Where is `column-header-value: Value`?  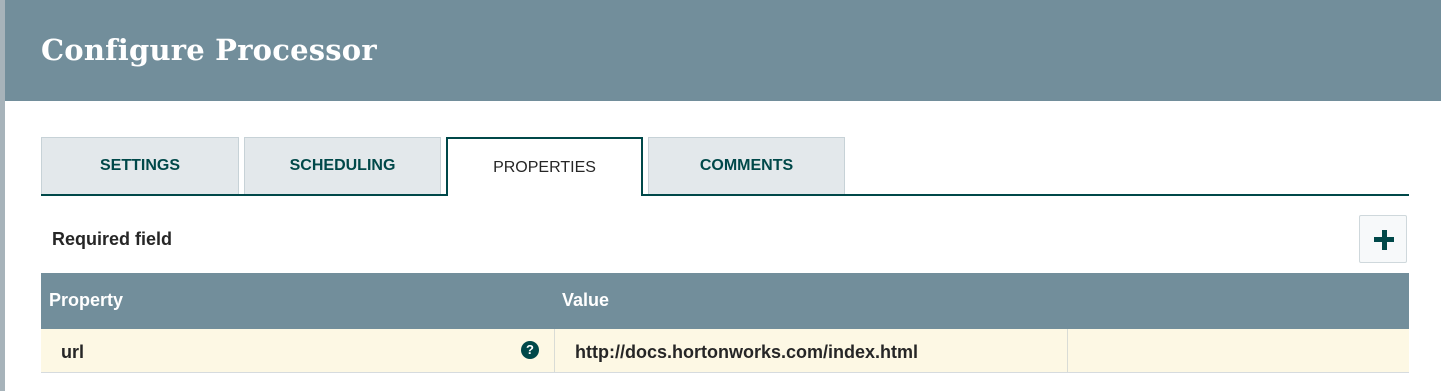
column-header-value: Value is located at coordinates (585, 300).